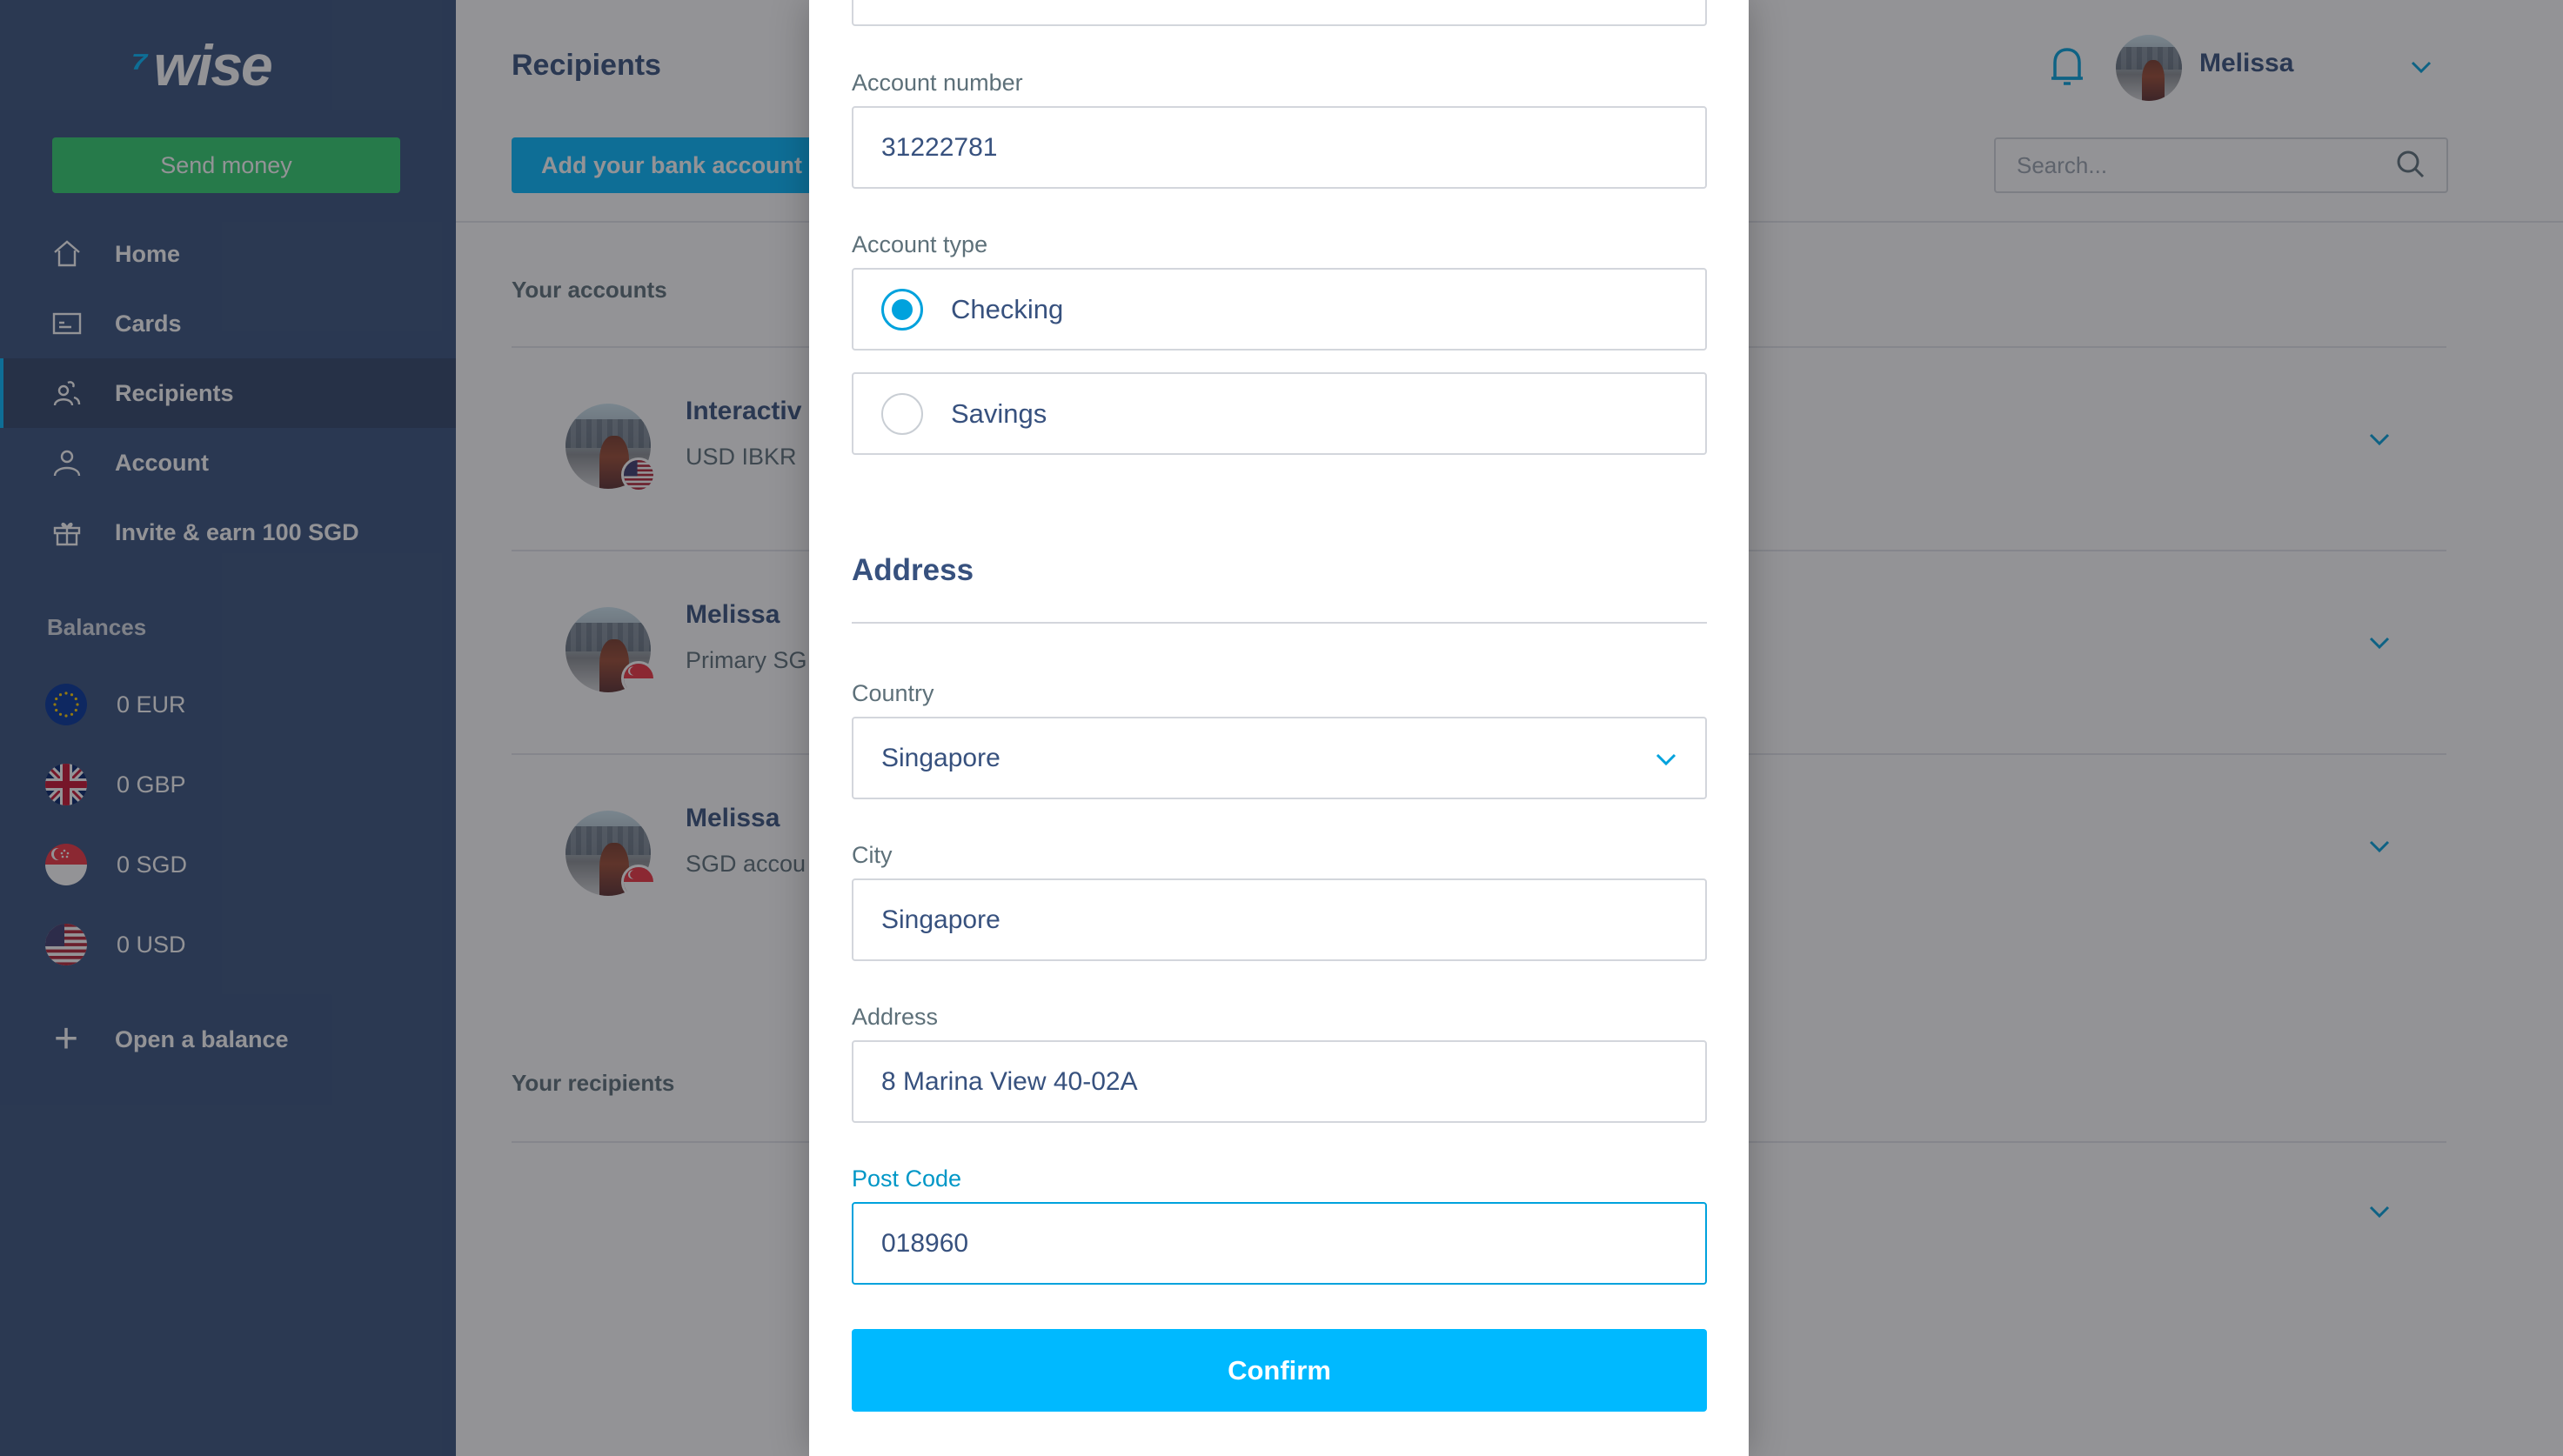  What do you see at coordinates (913, 570) in the screenshot?
I see `address-section-title: Address` at bounding box center [913, 570].